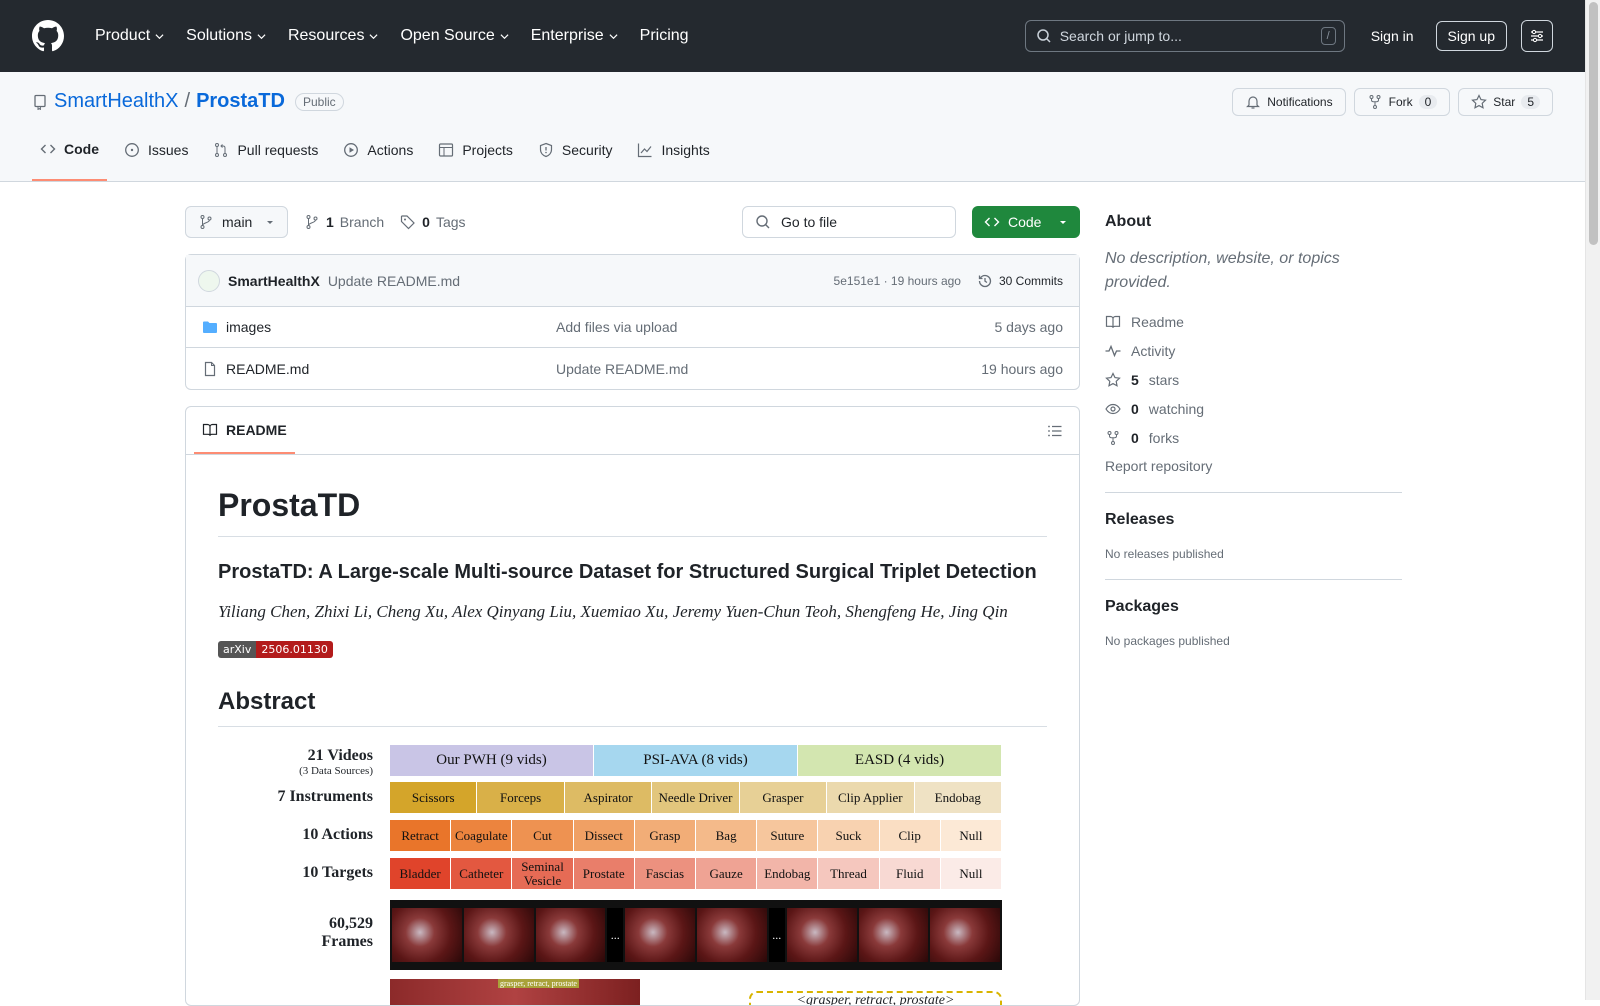 The height and width of the screenshot is (1006, 1600). I want to click on commit-sha-time: 5e151e1 · 19 hours ago, so click(897, 281).